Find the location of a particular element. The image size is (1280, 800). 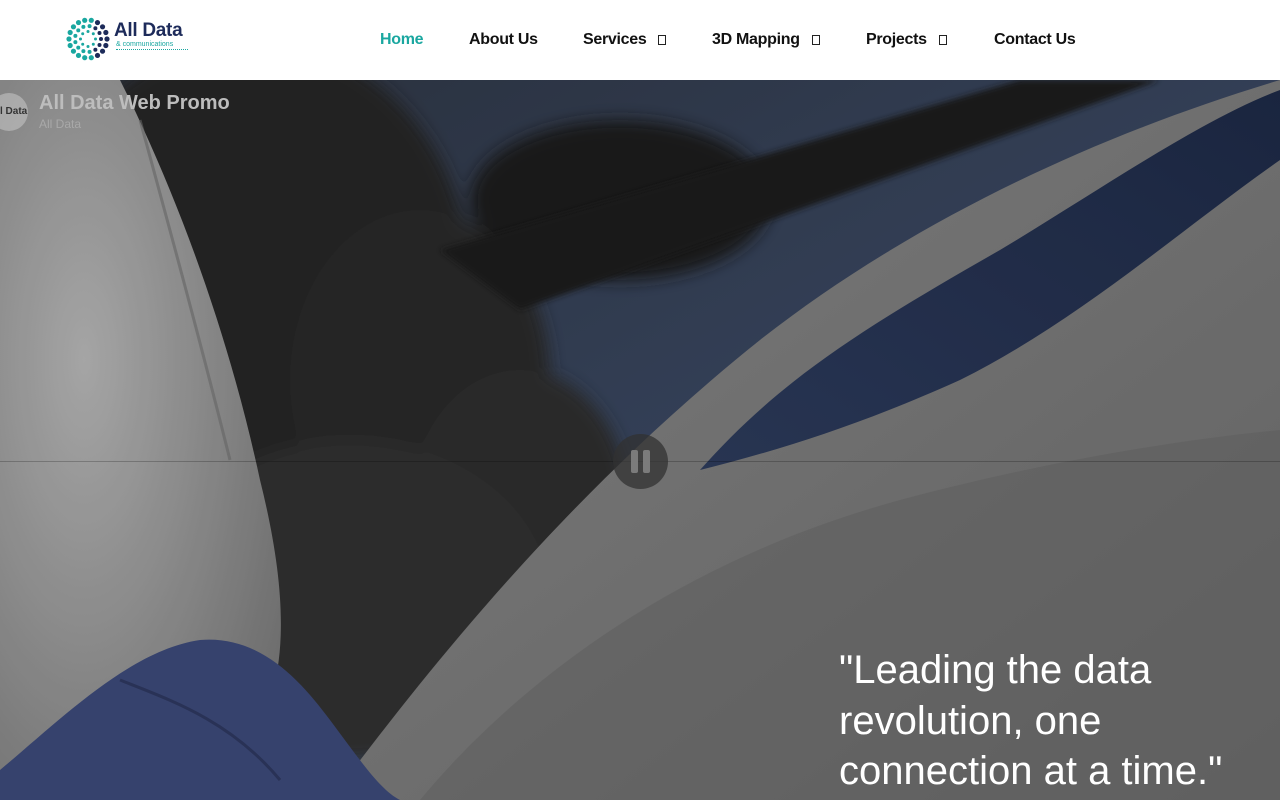

nav-home: Home is located at coordinates (402, 40).